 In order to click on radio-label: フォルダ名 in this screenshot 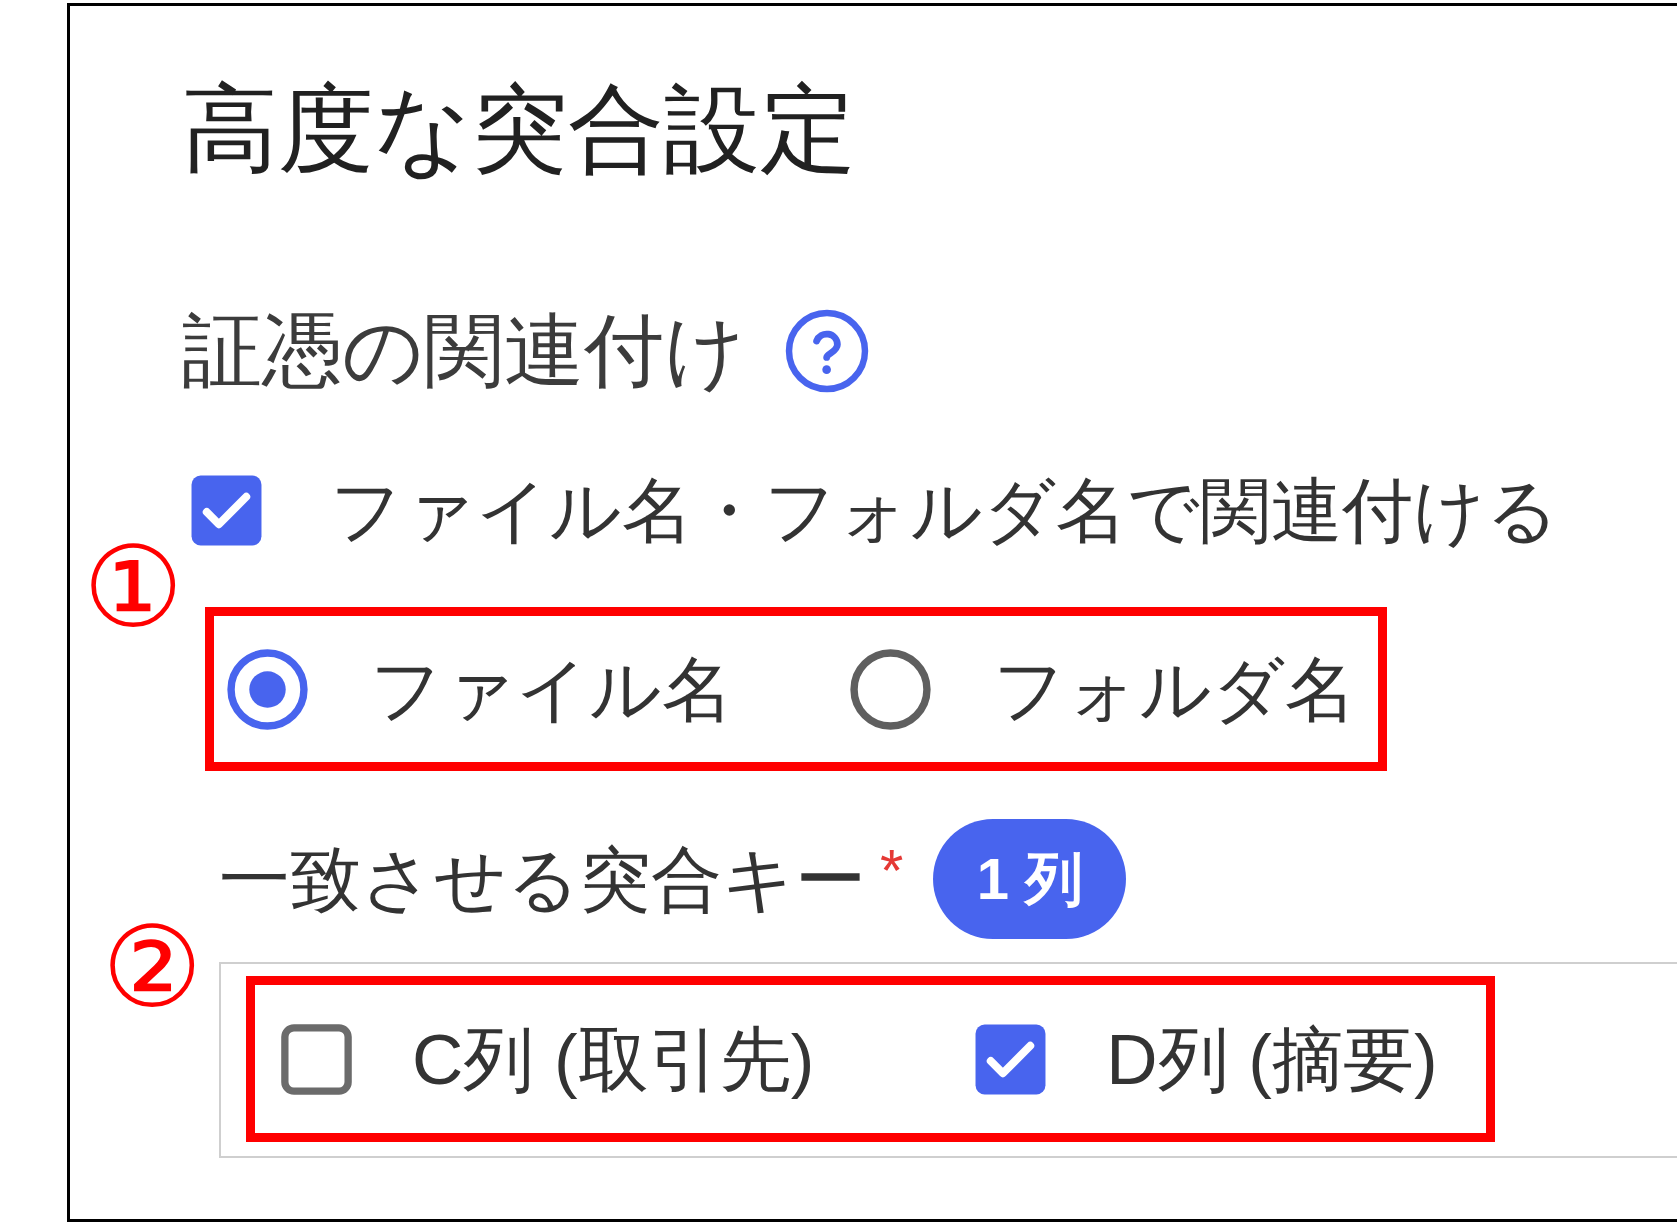, I will do `click(1174, 689)`.